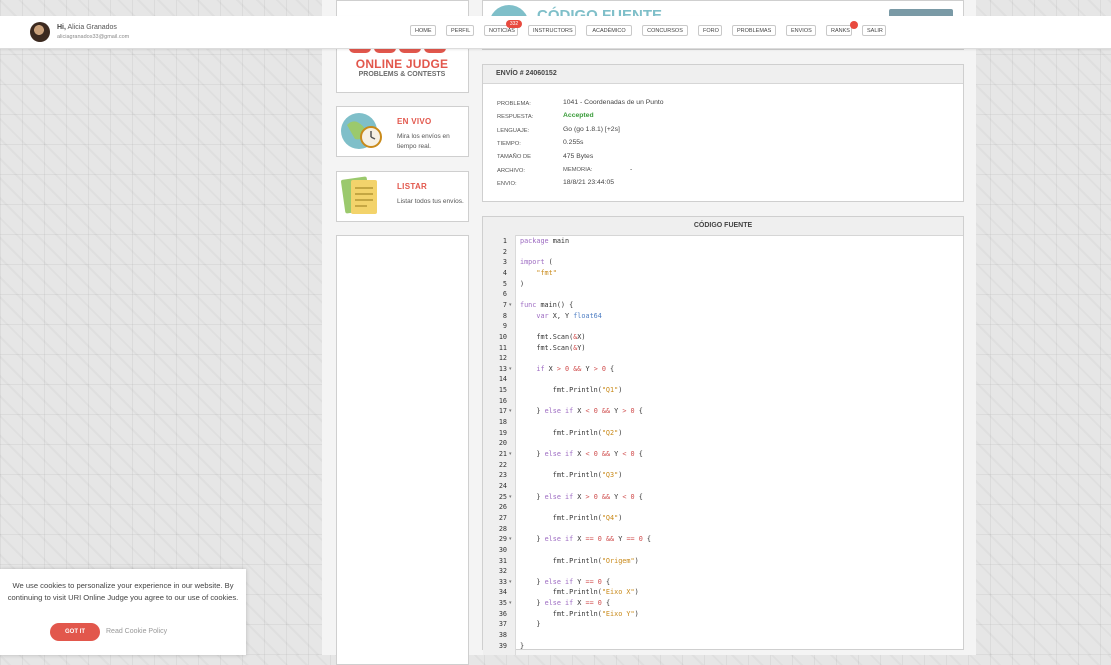  What do you see at coordinates (536, 262) in the screenshot?
I see `code-line: import (` at bounding box center [536, 262].